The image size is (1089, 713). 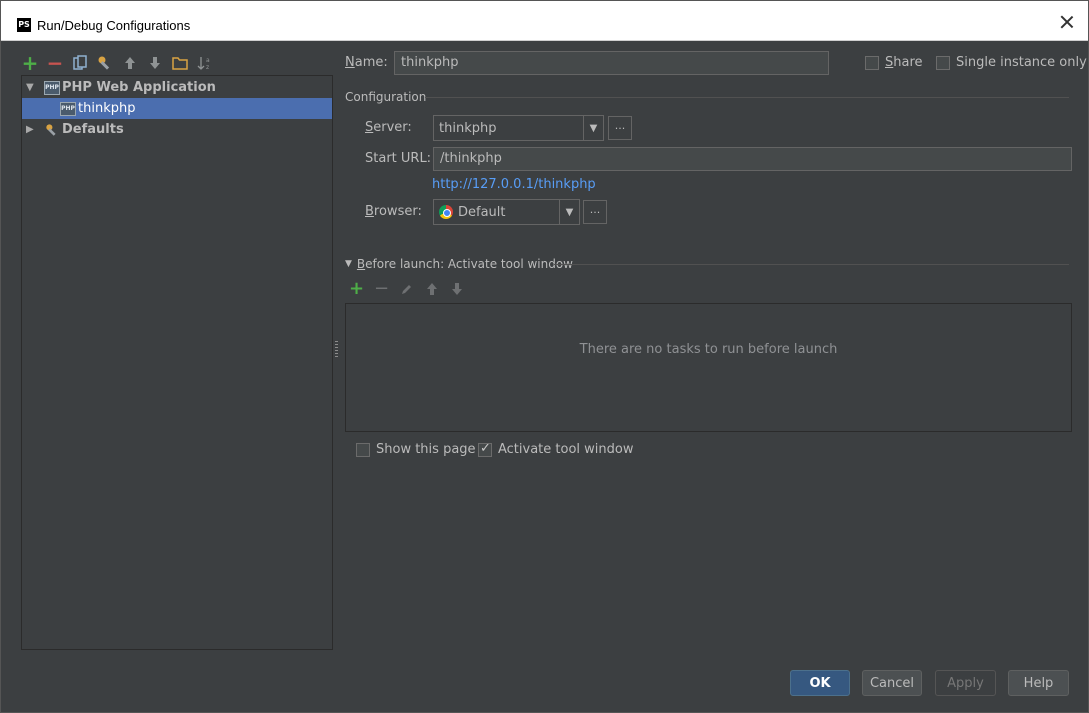 What do you see at coordinates (30, 63) in the screenshot?
I see `add-icon: +` at bounding box center [30, 63].